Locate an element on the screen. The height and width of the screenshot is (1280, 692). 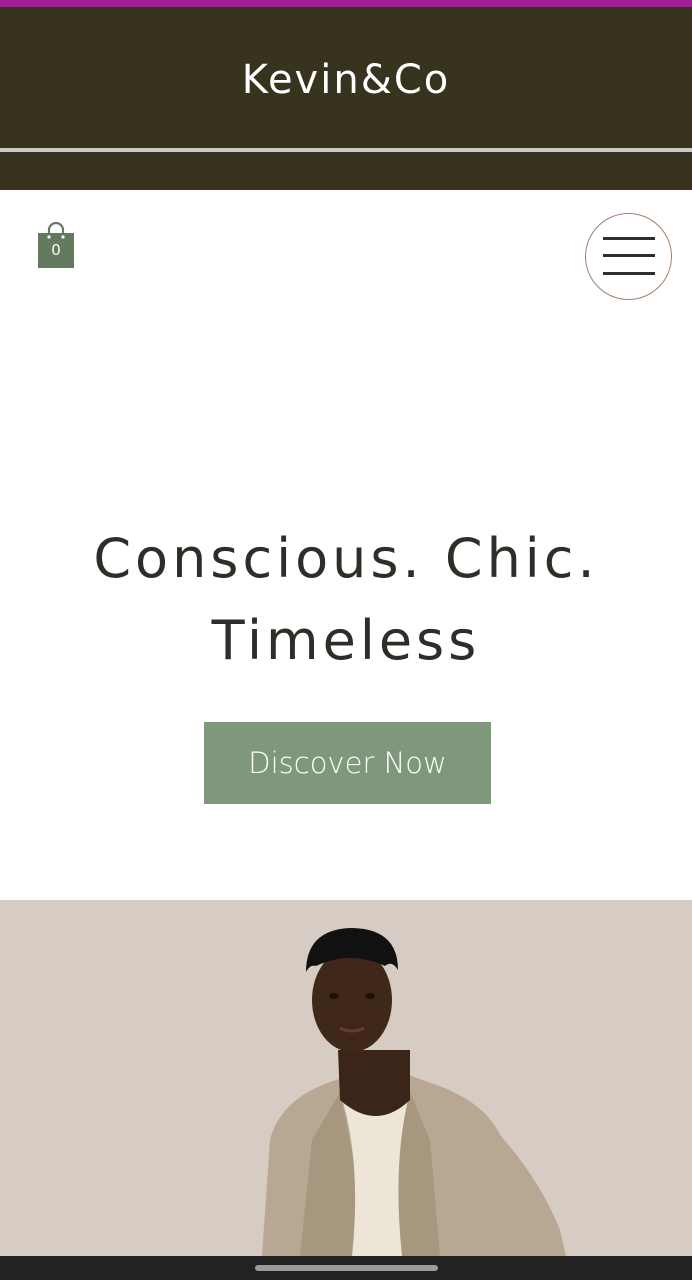
site-header: Kevin&Co is located at coordinates (346, 98).